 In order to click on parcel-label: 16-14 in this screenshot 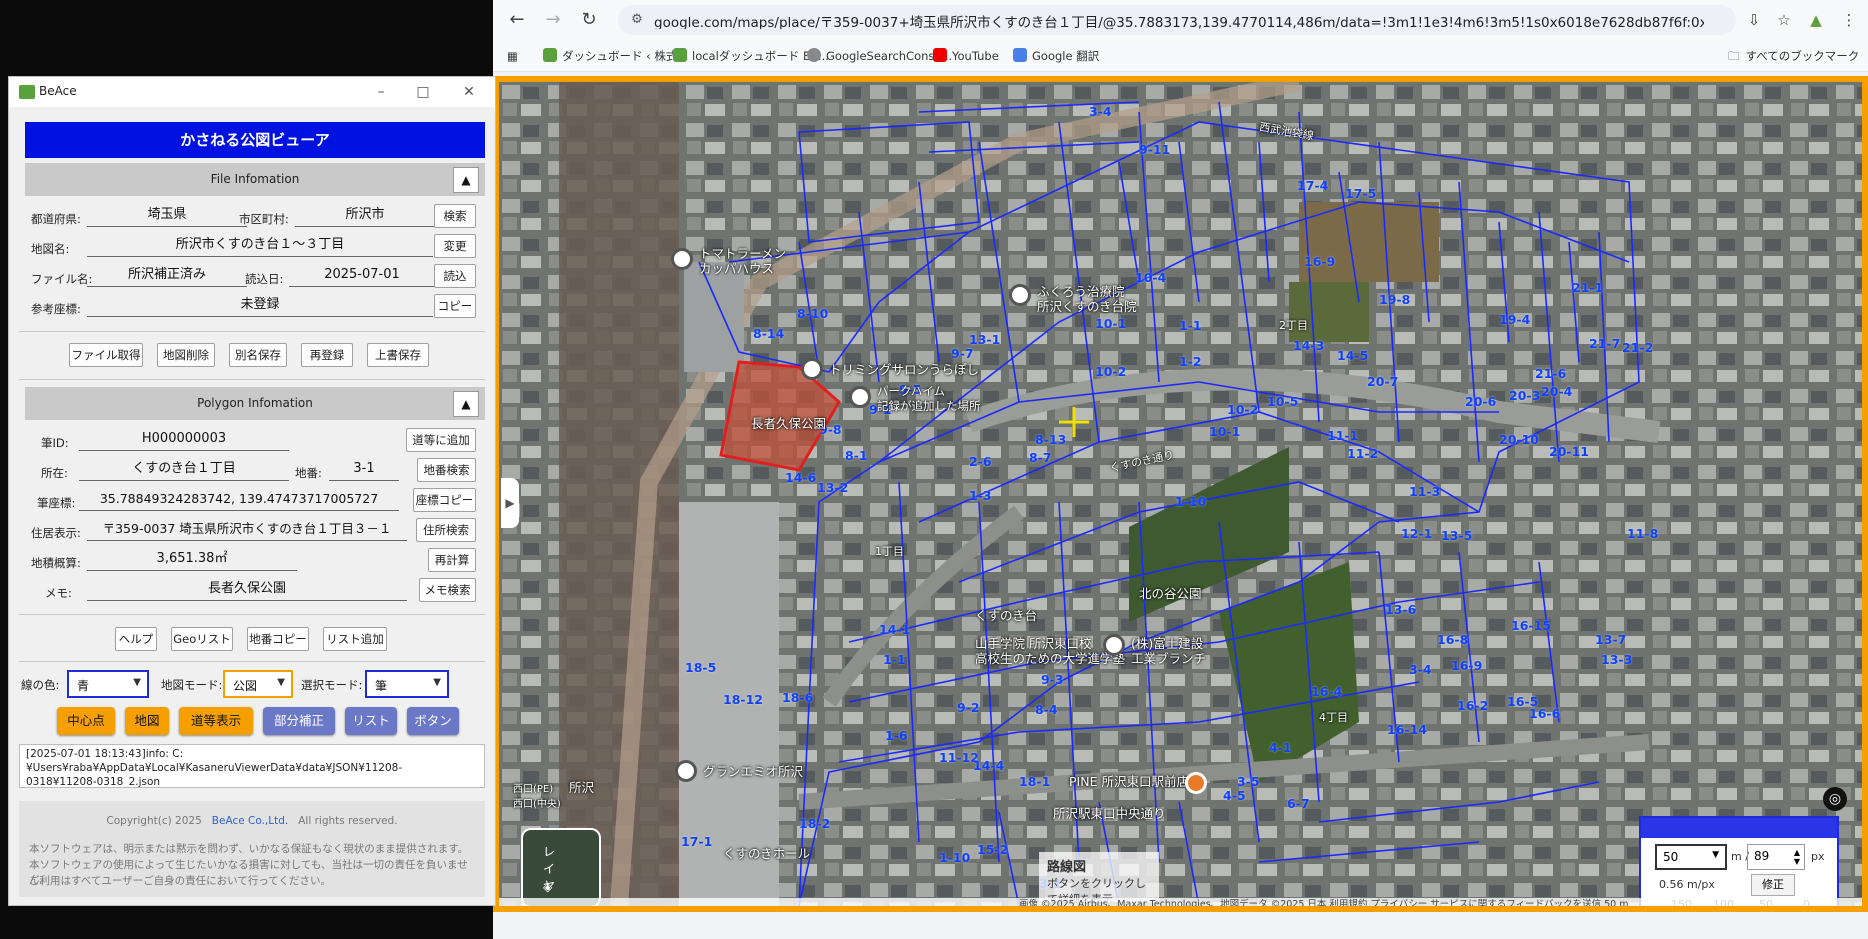, I will do `click(1407, 729)`.